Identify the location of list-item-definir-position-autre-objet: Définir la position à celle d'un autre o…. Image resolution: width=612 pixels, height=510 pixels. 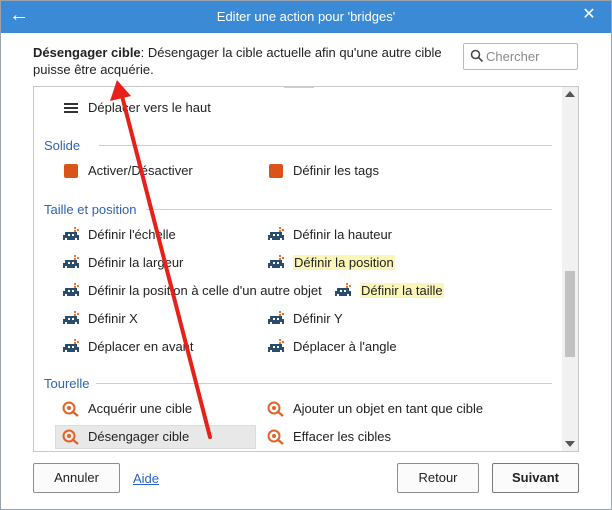
(189, 291).